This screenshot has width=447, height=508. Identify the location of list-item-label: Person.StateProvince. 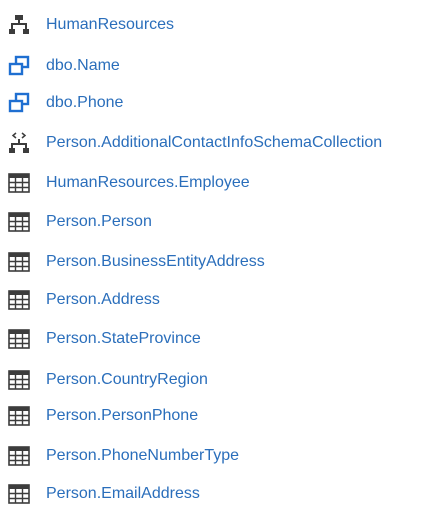
(123, 339).